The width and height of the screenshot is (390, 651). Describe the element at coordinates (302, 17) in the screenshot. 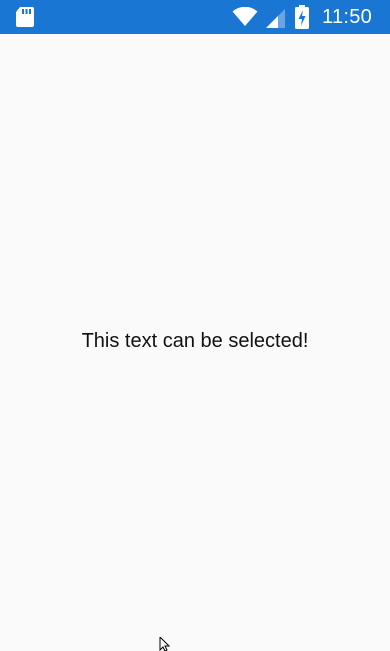

I see `battery-charging-icon` at that location.